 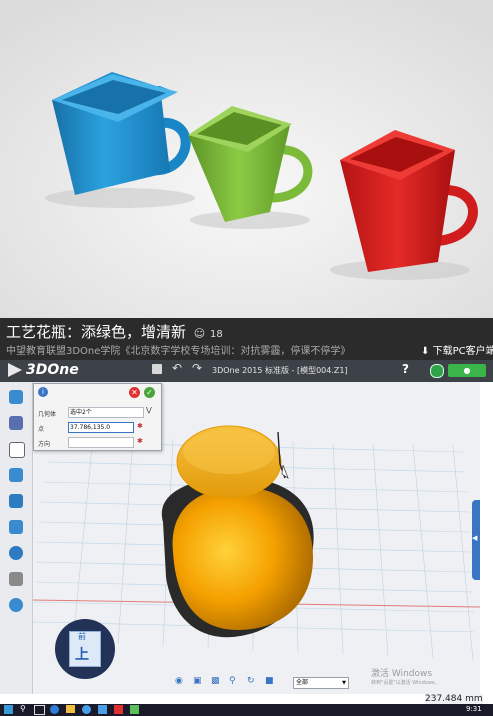 What do you see at coordinates (178, 351) in the screenshot?
I see `course-subtitle: 中望教育联盟3DOne学院《北京数字学校专场培训：对抗雾霾，停课不停学》` at bounding box center [178, 351].